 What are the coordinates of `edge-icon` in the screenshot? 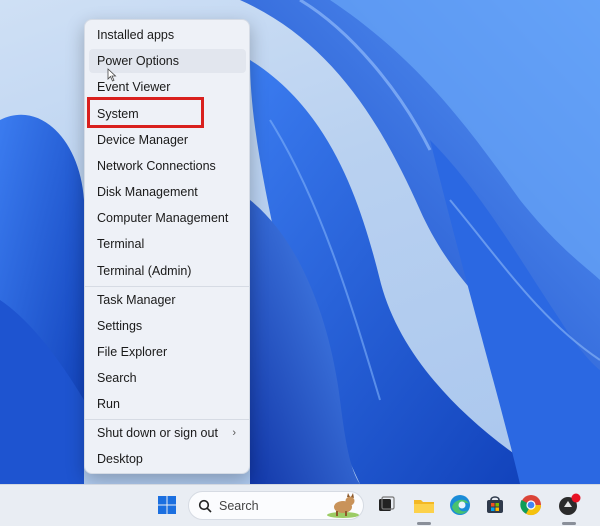 It's located at (460, 505).